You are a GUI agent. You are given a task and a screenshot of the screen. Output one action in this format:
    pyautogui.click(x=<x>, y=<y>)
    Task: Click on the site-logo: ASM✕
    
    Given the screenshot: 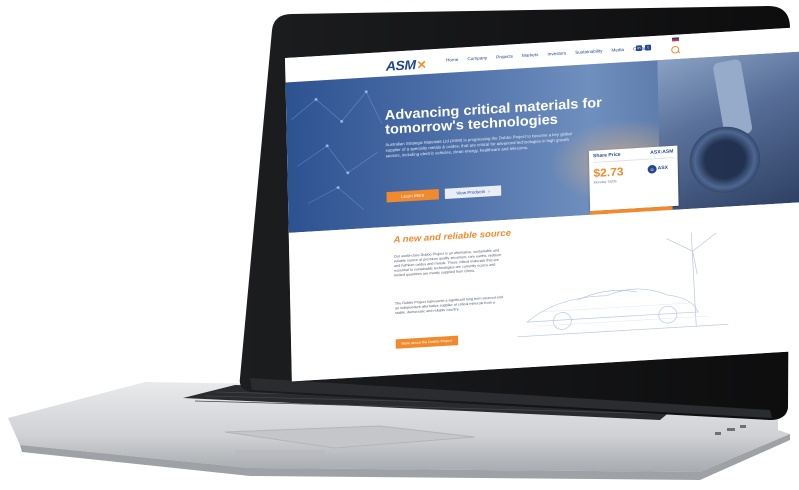 What is the action you would take?
    pyautogui.click(x=406, y=65)
    